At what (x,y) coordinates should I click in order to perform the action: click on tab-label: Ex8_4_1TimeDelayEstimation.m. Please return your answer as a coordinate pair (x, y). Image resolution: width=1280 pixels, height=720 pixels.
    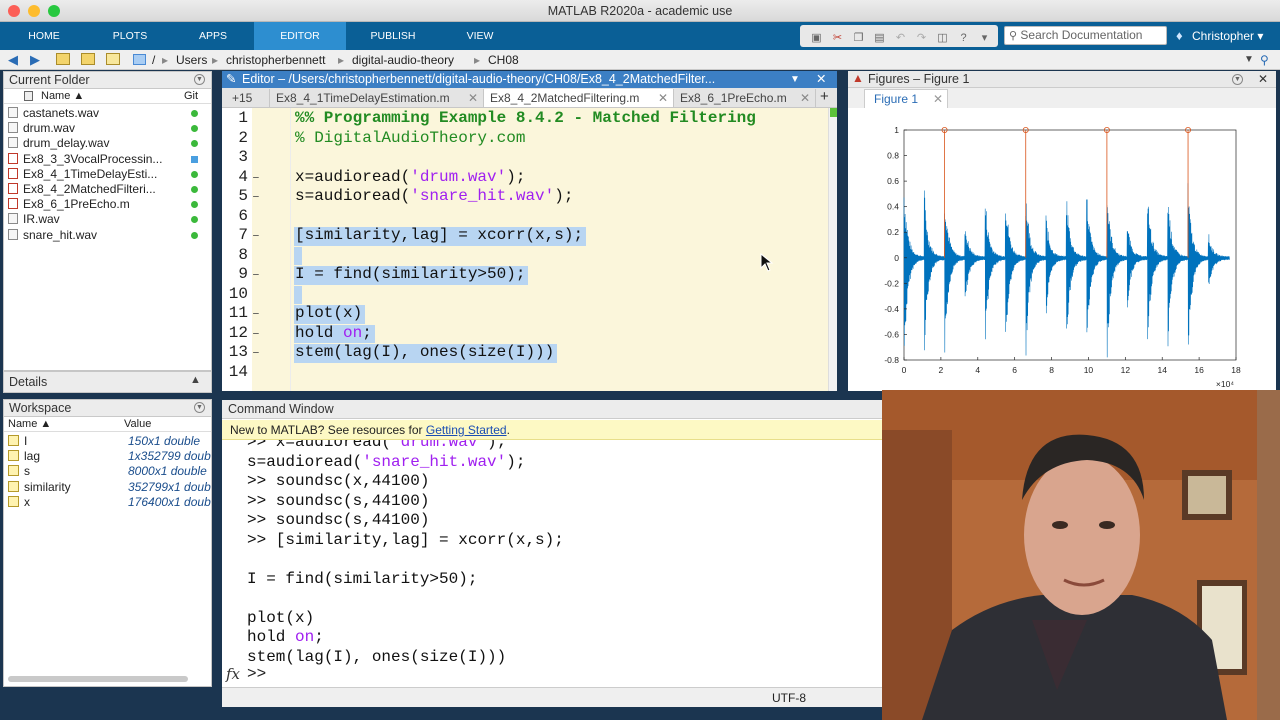
    Looking at the image, I should click on (363, 98).